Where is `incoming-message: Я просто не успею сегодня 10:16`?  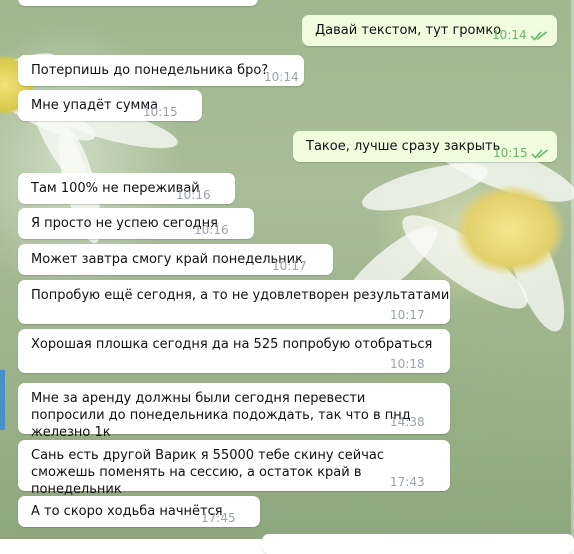 incoming-message: Я просто не успею сегодня 10:16 is located at coordinates (136, 223).